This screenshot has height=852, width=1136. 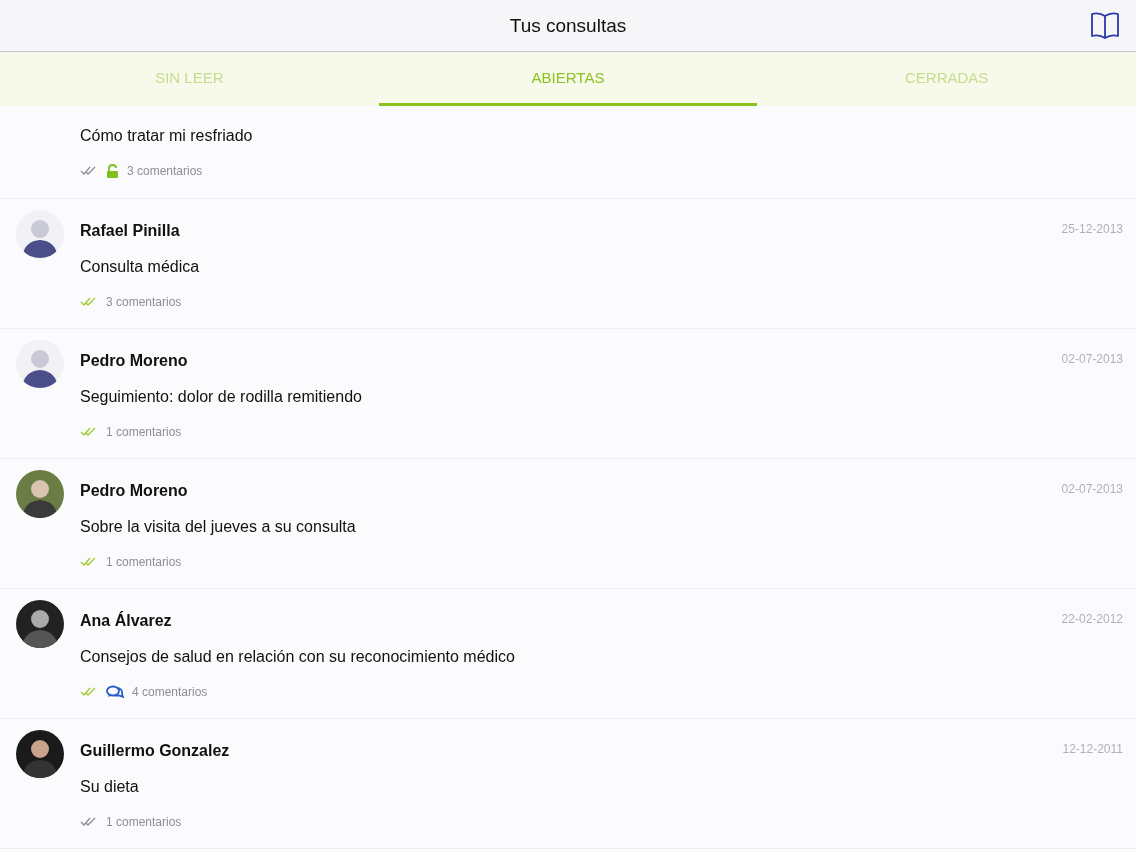 I want to click on comment-count: 4 comentarios, so click(x=170, y=692).